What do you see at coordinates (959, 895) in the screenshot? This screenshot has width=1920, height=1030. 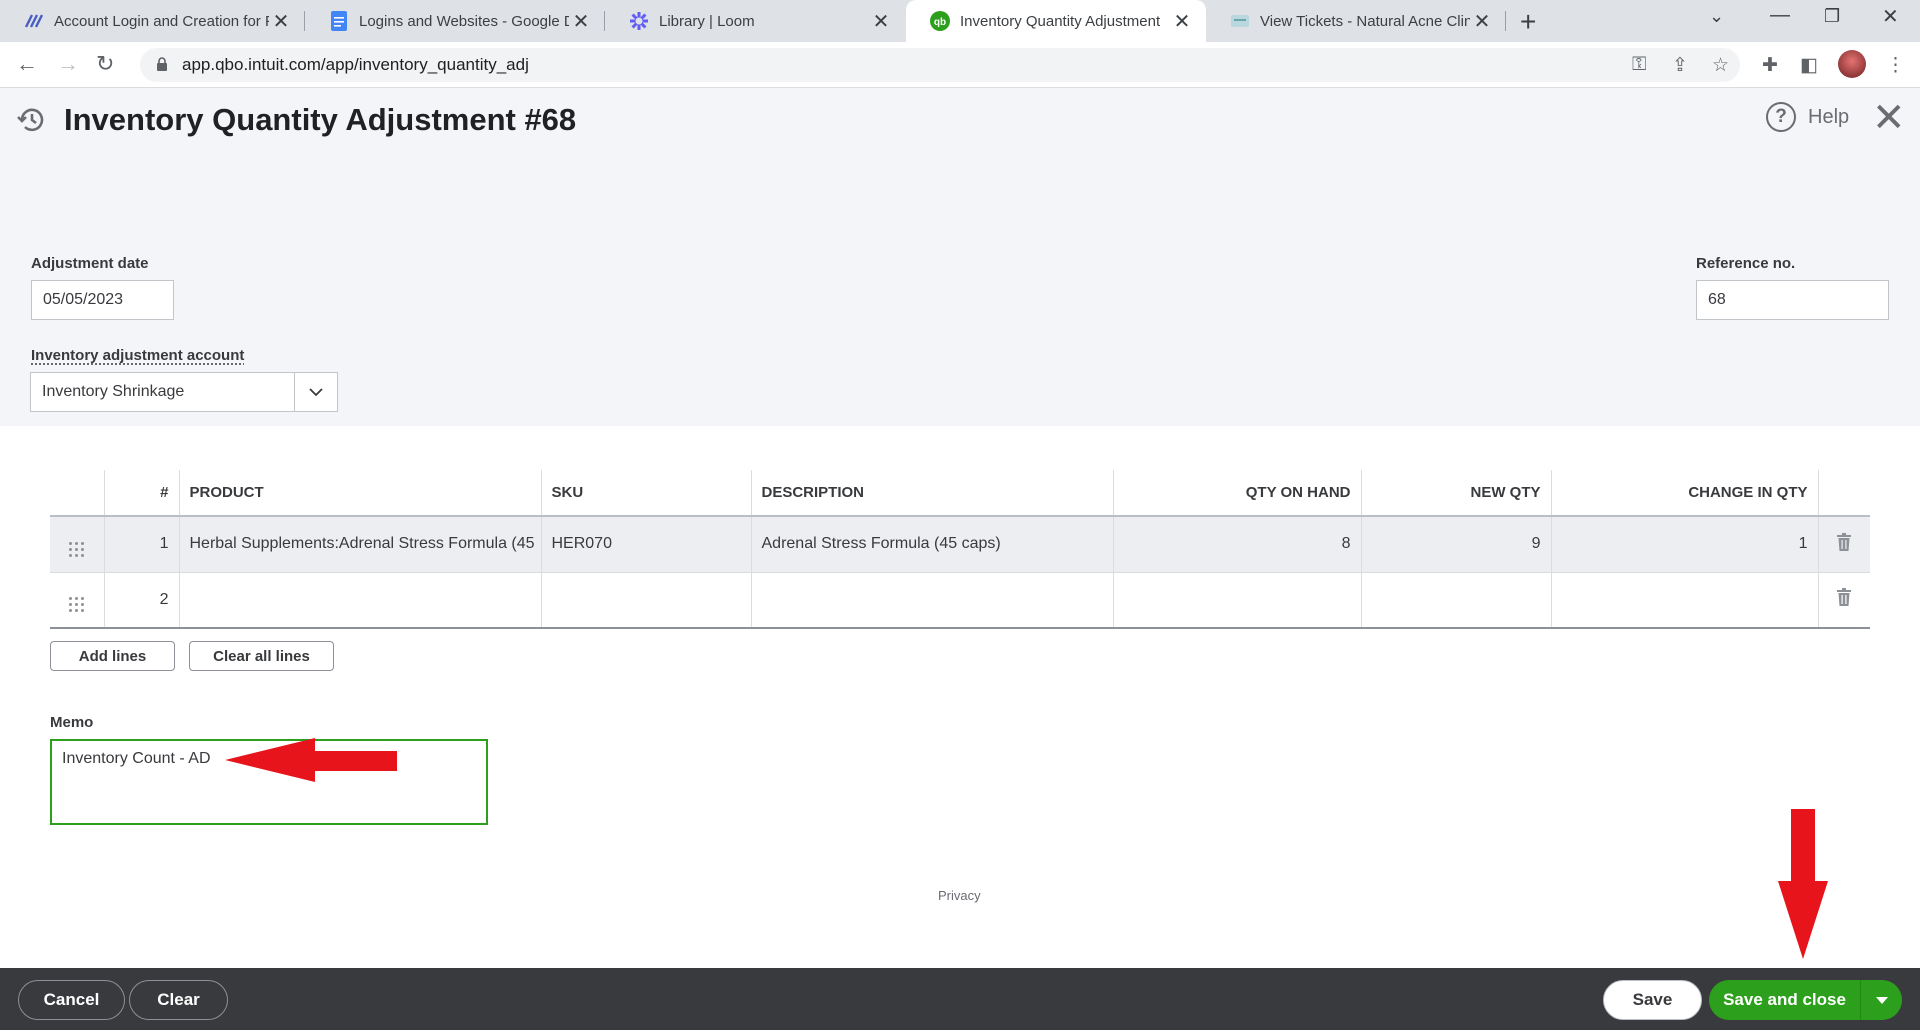 I see `privacy-link: Privacy` at bounding box center [959, 895].